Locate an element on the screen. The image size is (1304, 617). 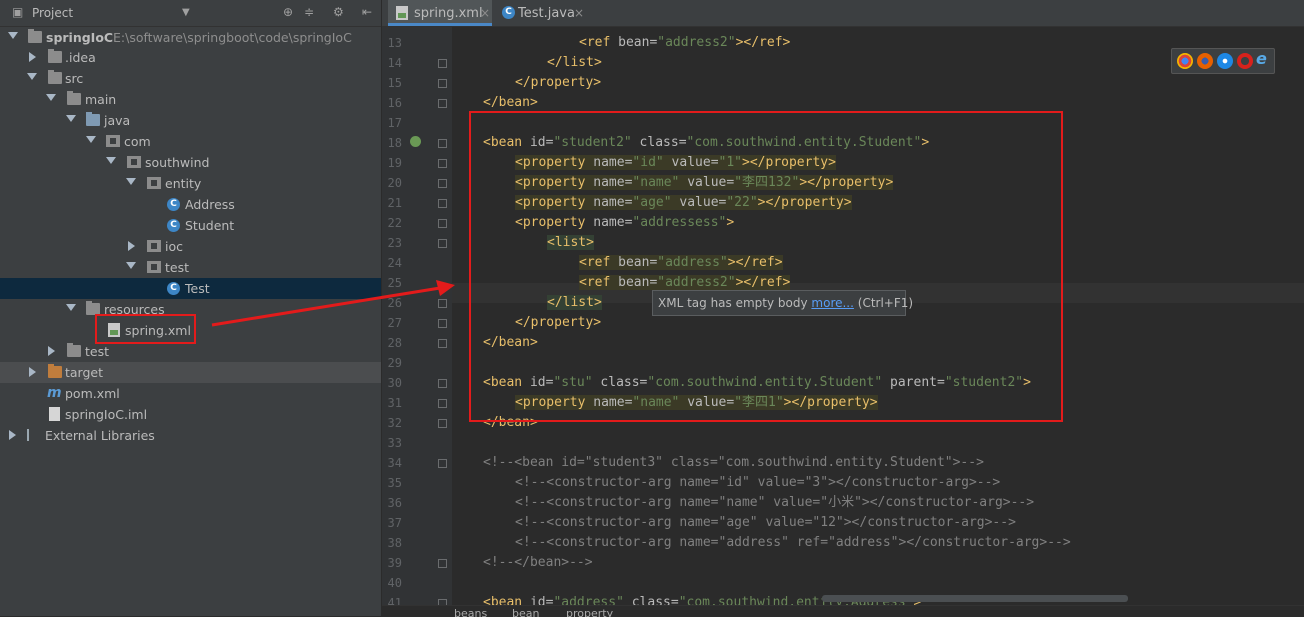
annotation-arrow-head is located at coordinates (445, 288).